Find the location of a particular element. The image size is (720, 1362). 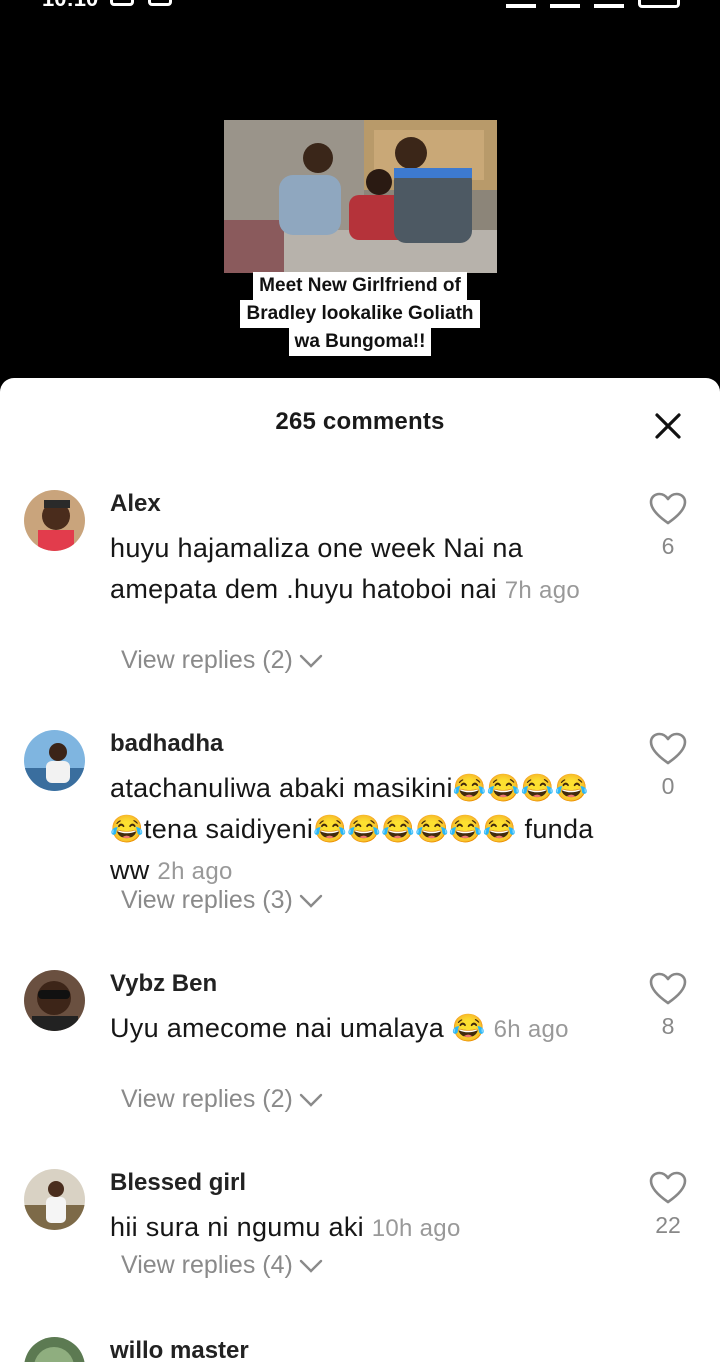

caption-line-1: Meet New Girlfriend of is located at coordinates (360, 286).